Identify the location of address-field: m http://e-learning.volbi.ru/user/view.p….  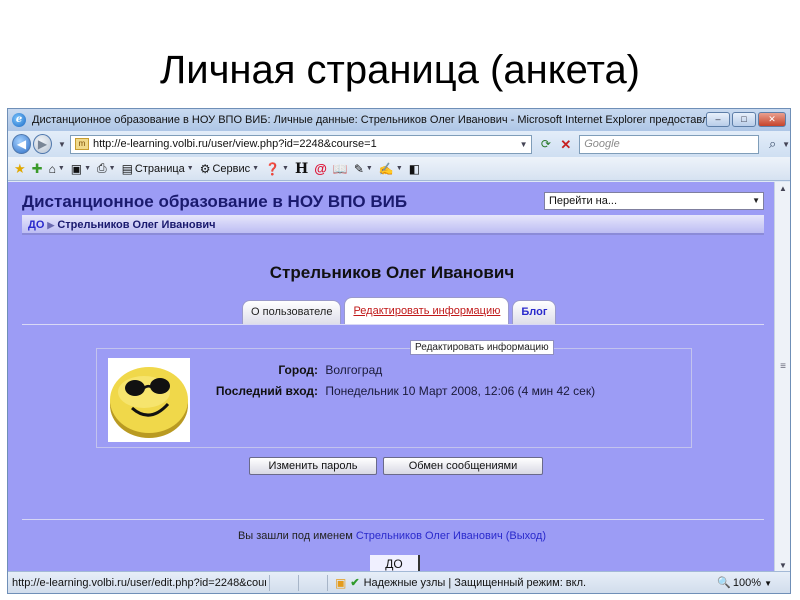
(300, 144).